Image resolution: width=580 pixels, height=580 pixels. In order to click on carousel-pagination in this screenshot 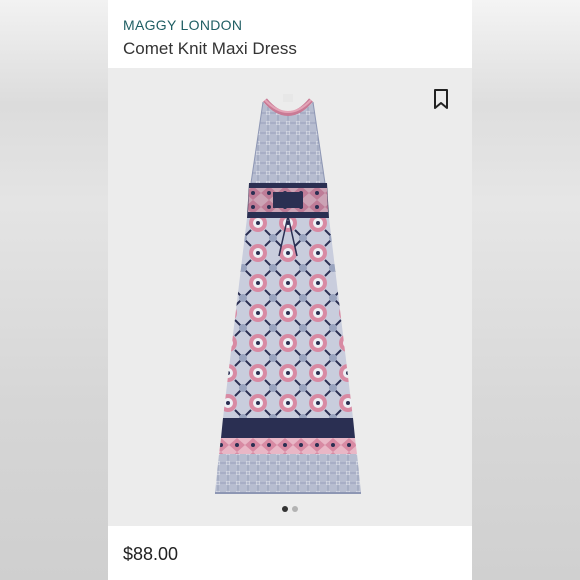, I will do `click(290, 509)`.